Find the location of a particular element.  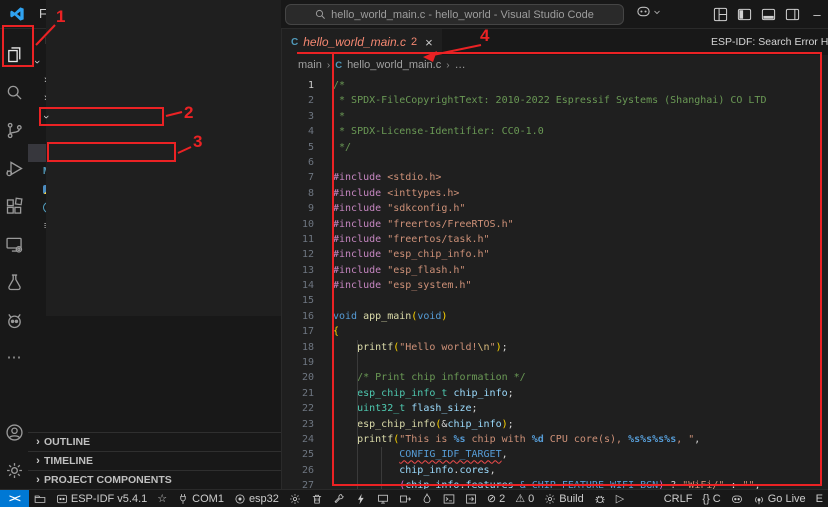

status-esp-idf-version: ESP-IDF v5.4.1 is located at coordinates (101, 498).